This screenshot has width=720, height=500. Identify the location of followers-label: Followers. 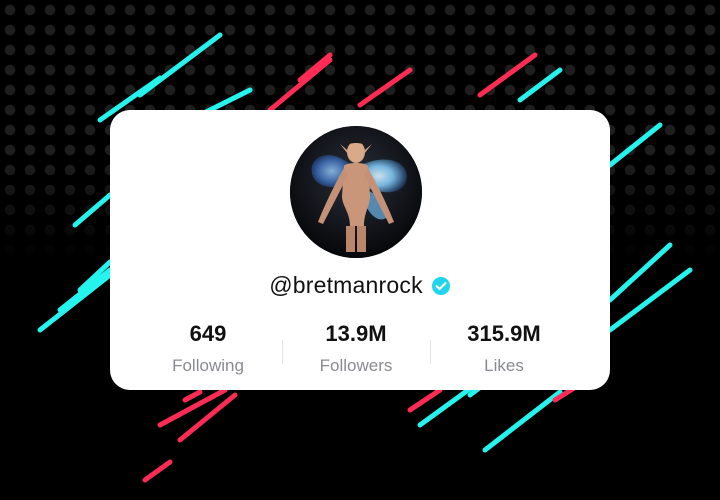
(356, 365).